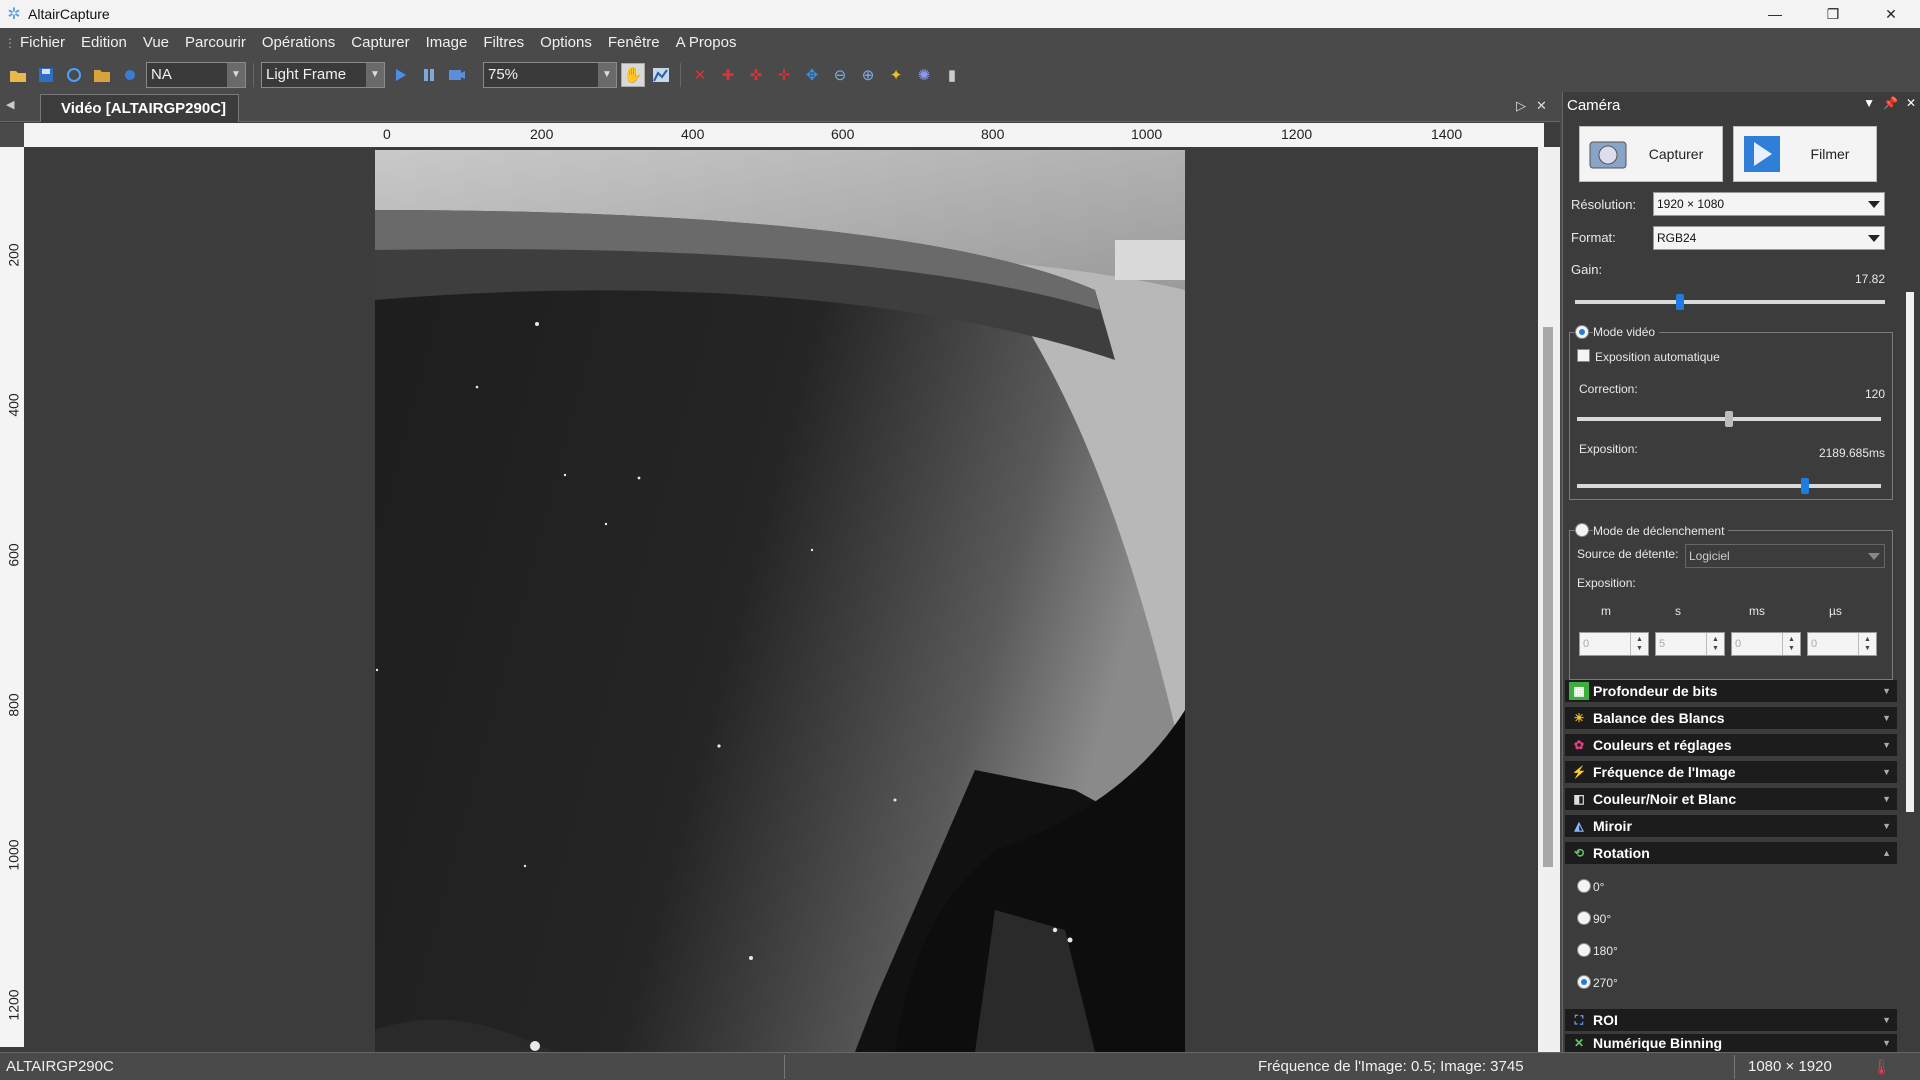  I want to click on section-white-balance: ☀ Balance des Blancs ▼, so click(1731, 718).